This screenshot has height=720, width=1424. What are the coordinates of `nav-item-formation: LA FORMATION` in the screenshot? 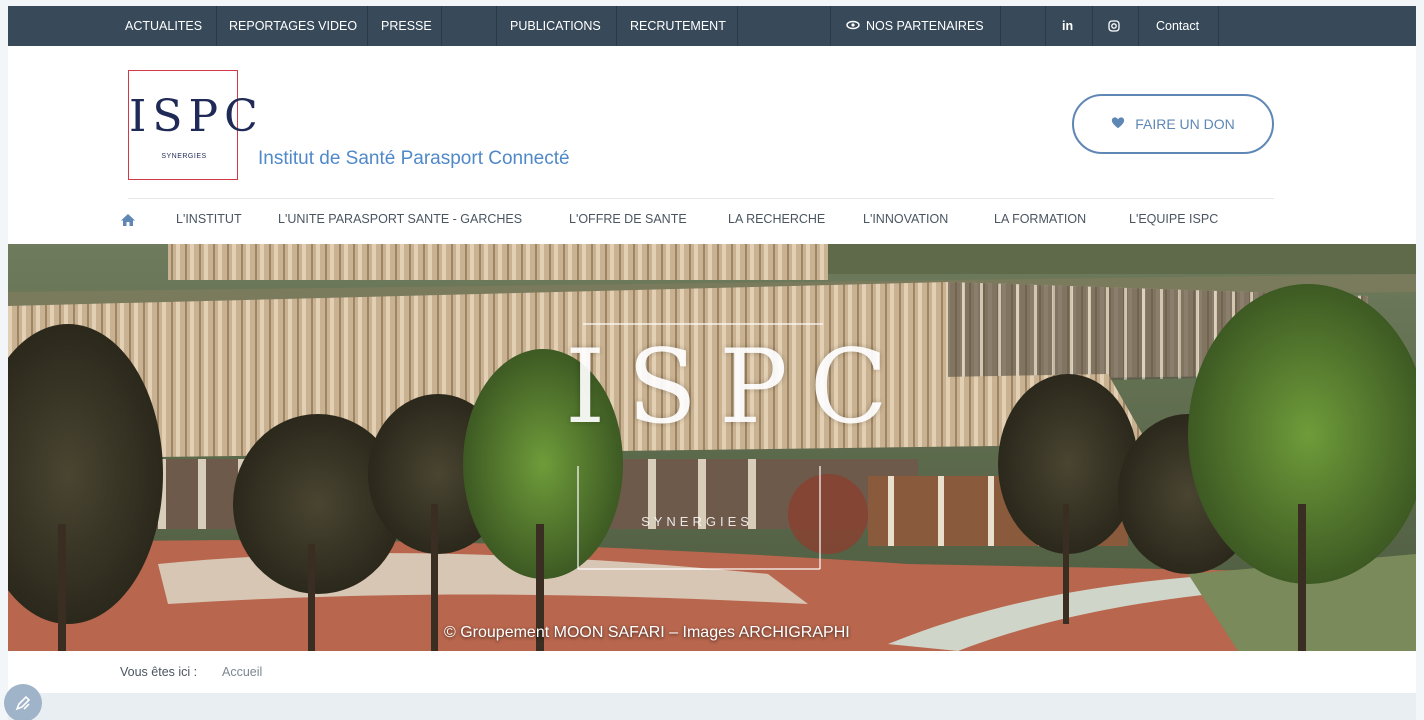 It's located at (1040, 219).